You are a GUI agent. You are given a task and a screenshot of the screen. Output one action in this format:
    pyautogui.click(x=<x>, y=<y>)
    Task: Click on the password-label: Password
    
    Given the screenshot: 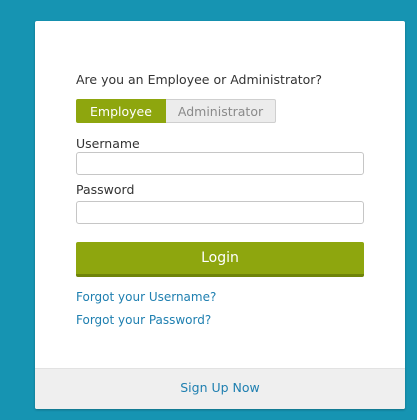 What is the action you would take?
    pyautogui.click(x=105, y=189)
    